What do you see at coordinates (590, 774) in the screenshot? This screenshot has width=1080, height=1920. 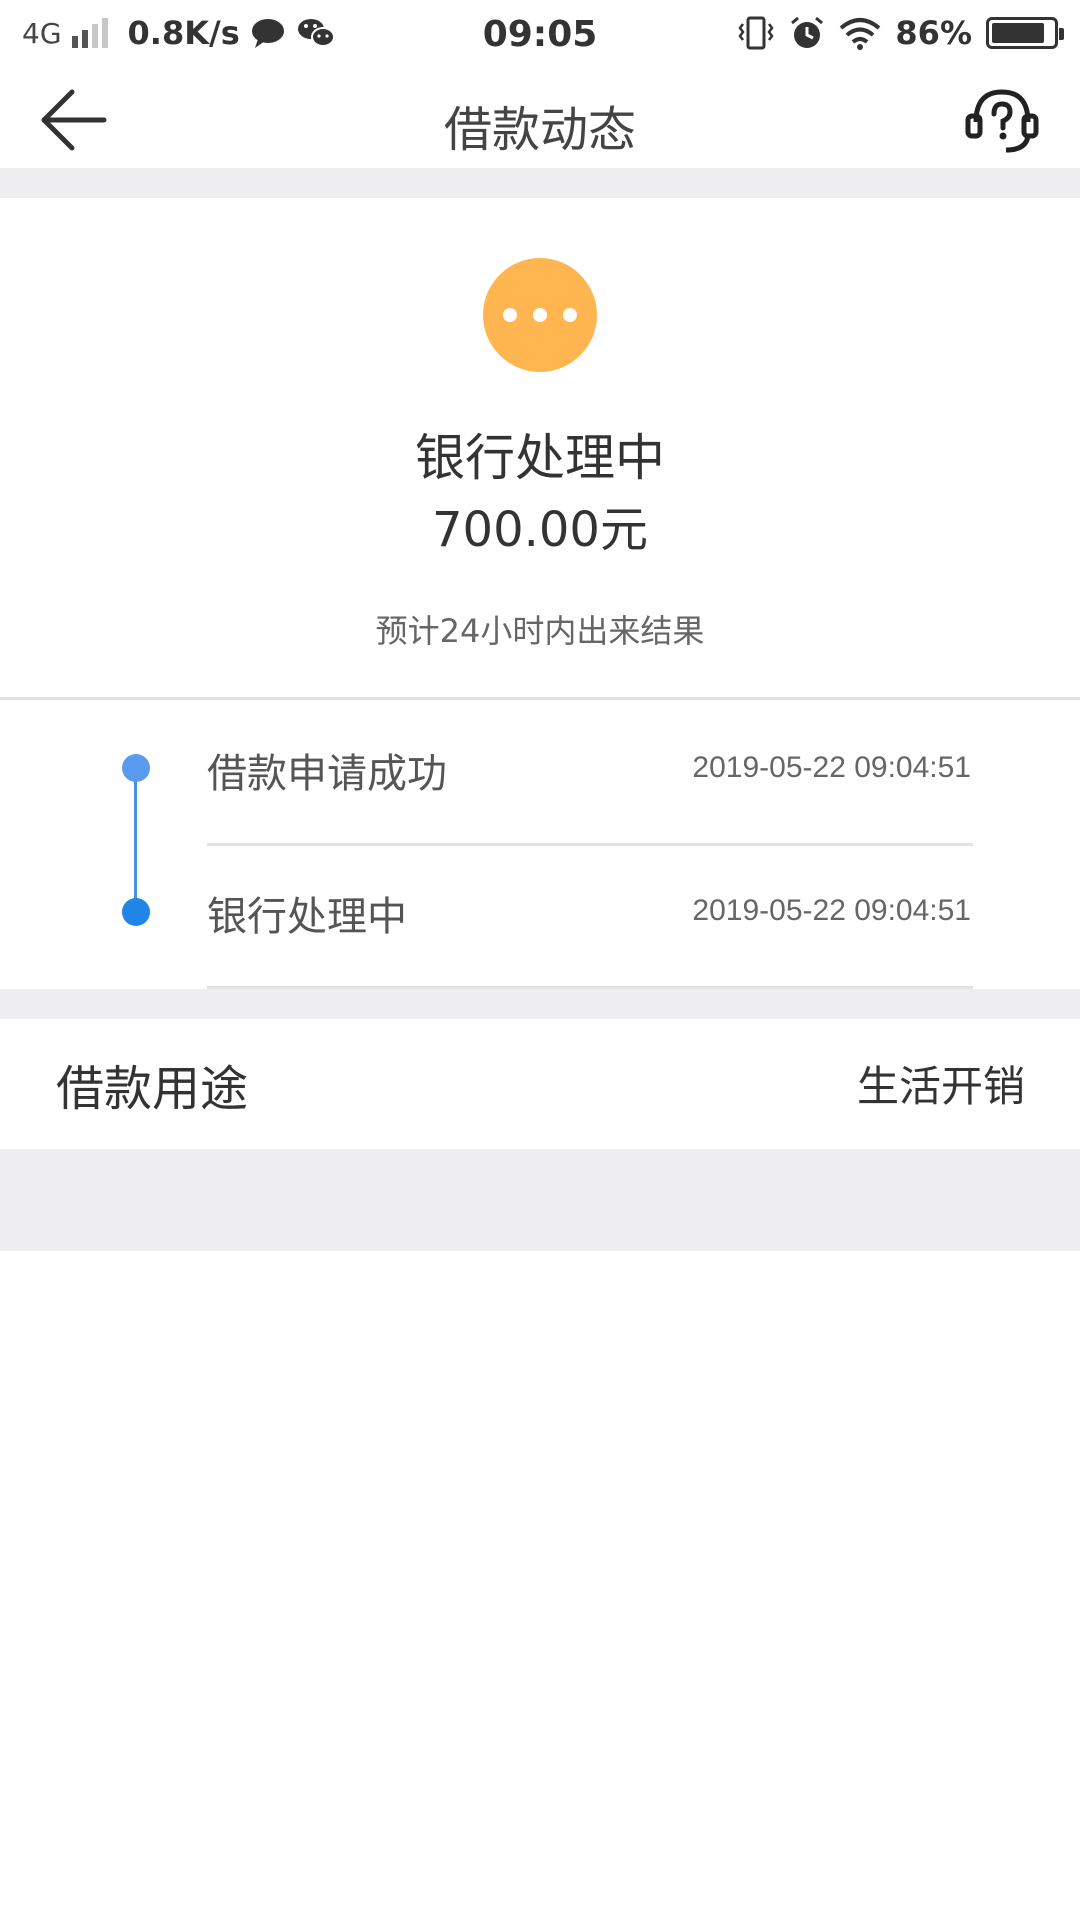 I see `timeline-item: 借款申请成功 2019-05-22 09:04:51` at bounding box center [590, 774].